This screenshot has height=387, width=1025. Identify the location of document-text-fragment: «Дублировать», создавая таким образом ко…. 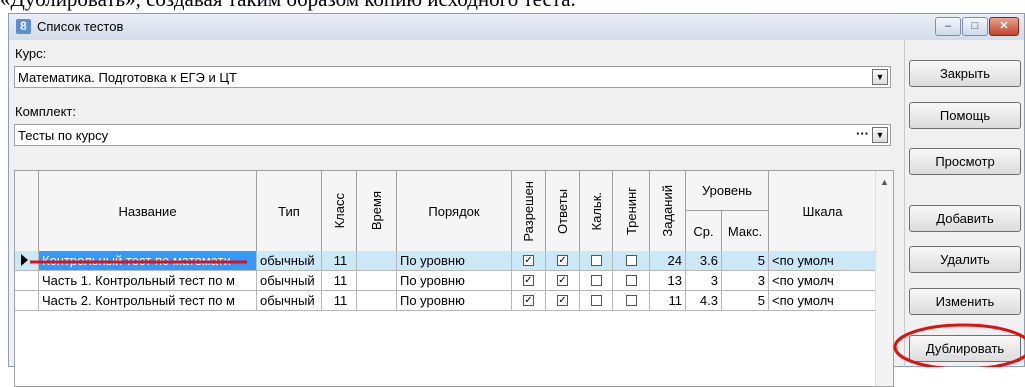
(288, 6).